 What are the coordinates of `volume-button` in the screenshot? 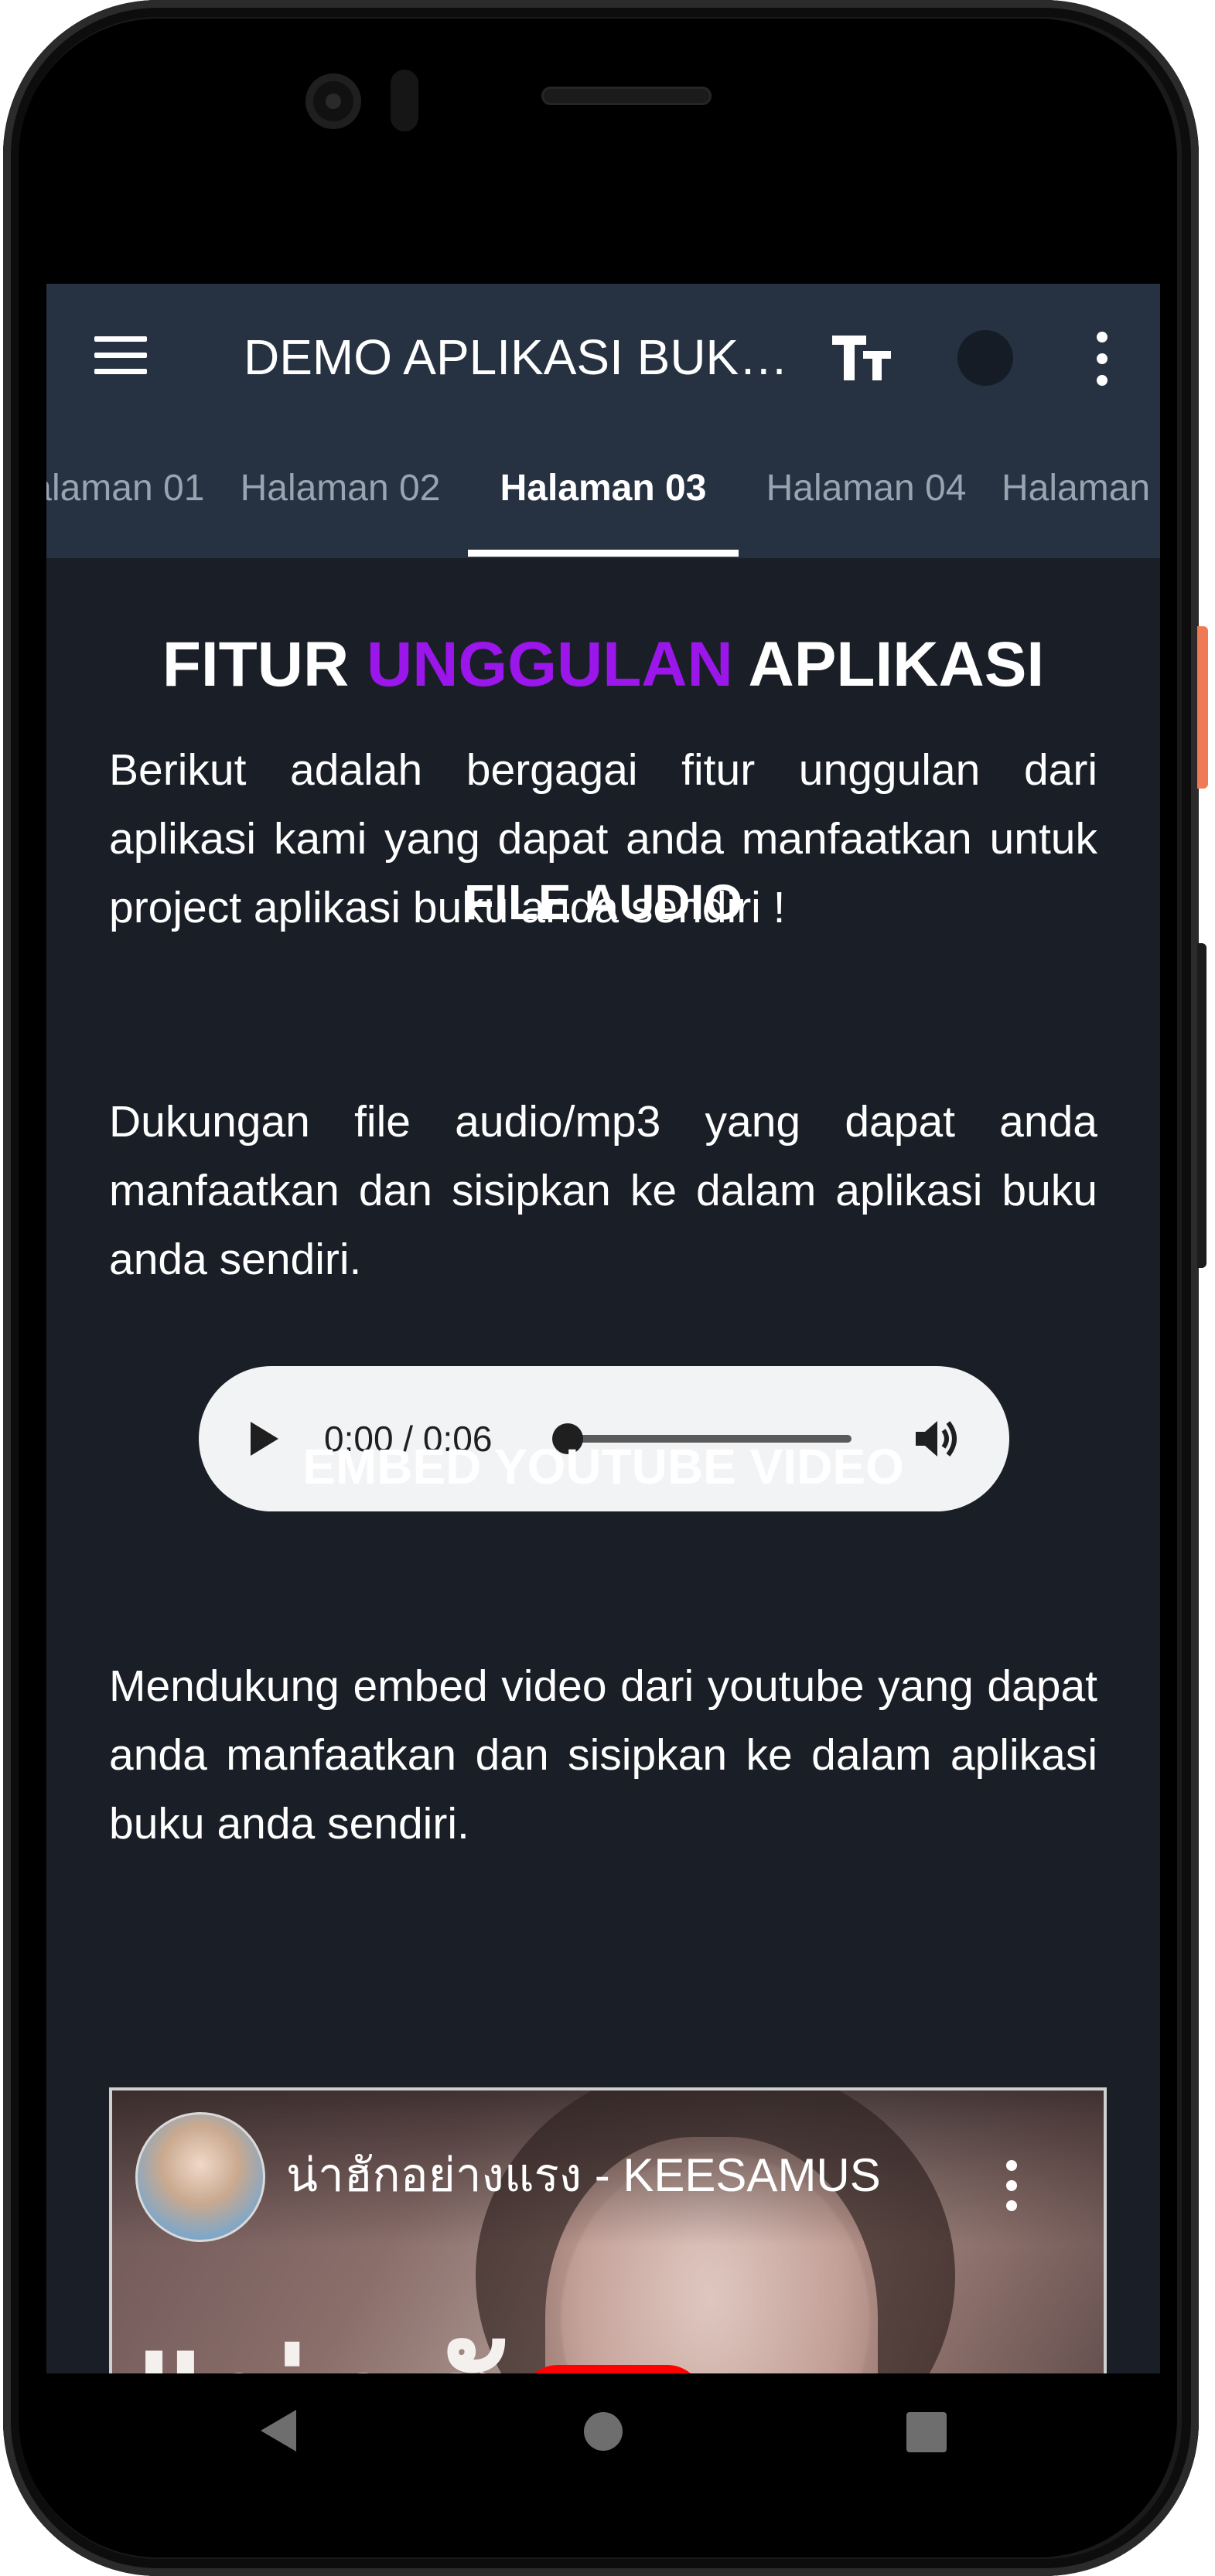 It's located at (1201, 1105).